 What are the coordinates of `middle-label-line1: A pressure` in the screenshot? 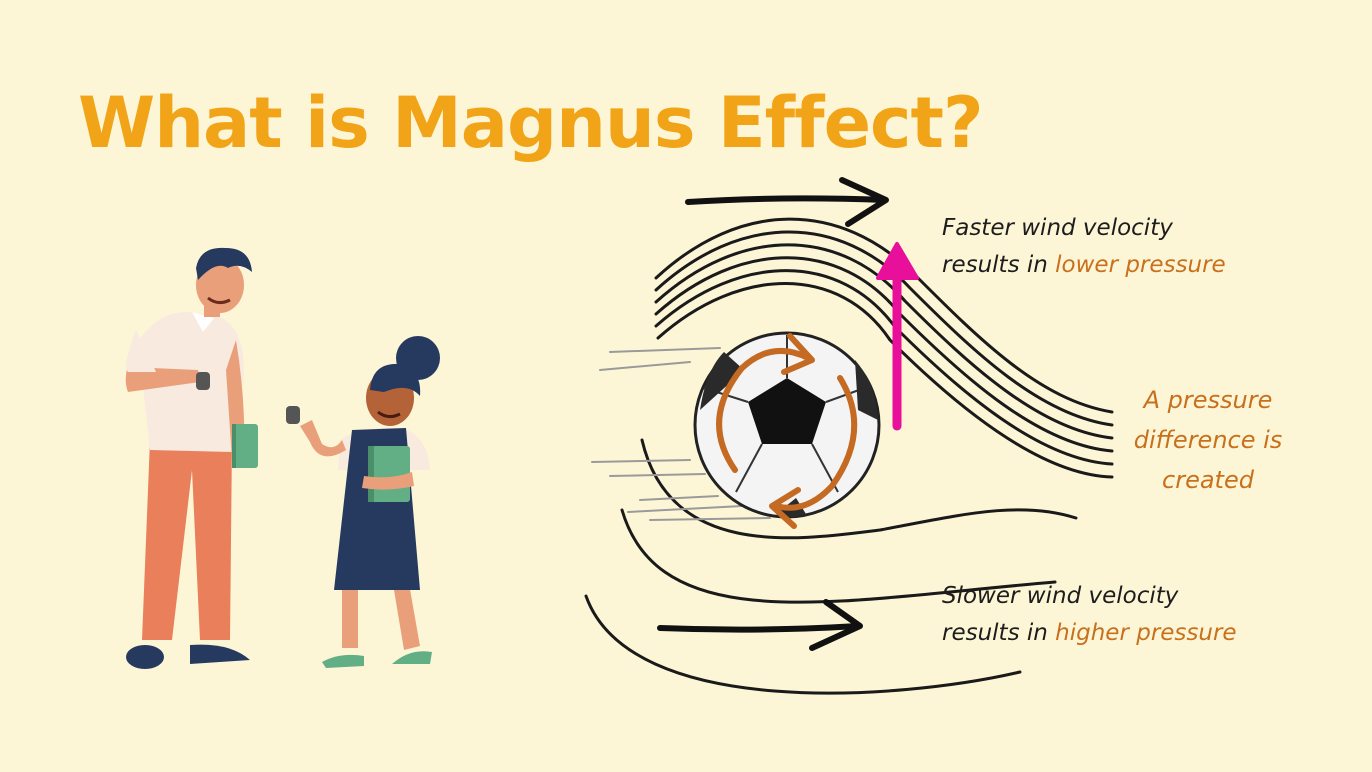 It's located at (1208, 400).